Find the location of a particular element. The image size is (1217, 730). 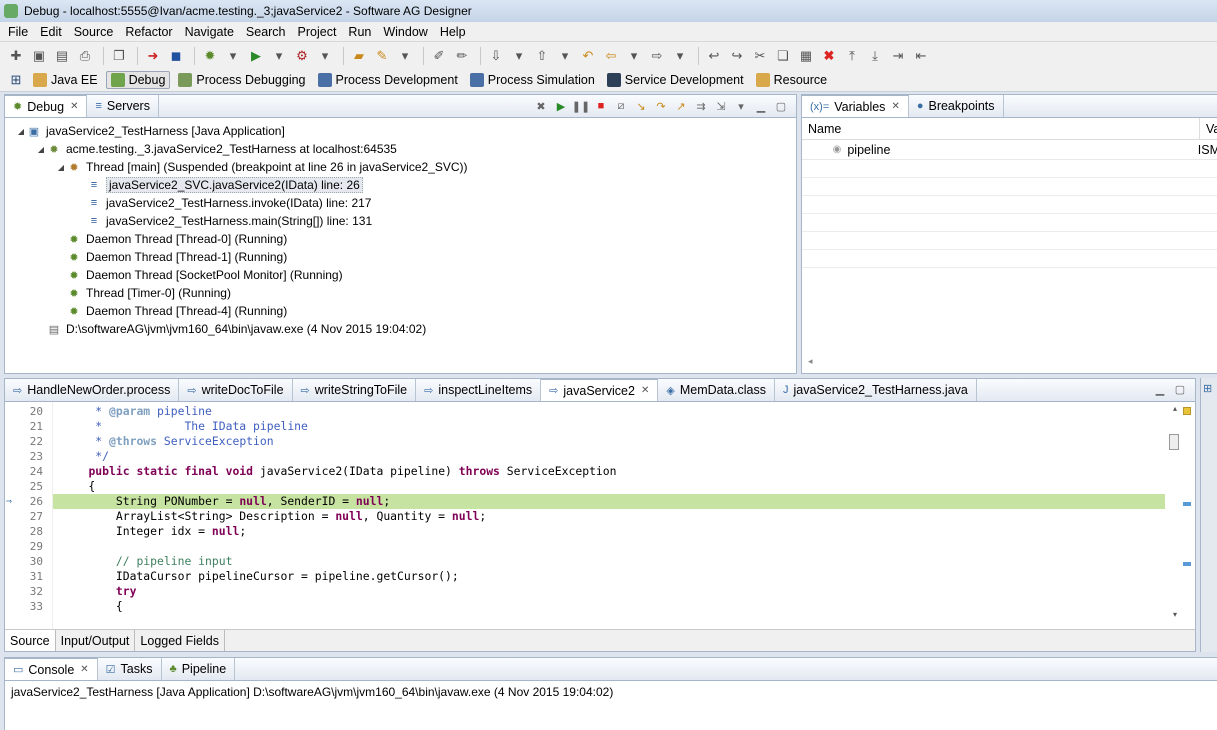

maximize-icon: ▢ is located at coordinates (781, 106).